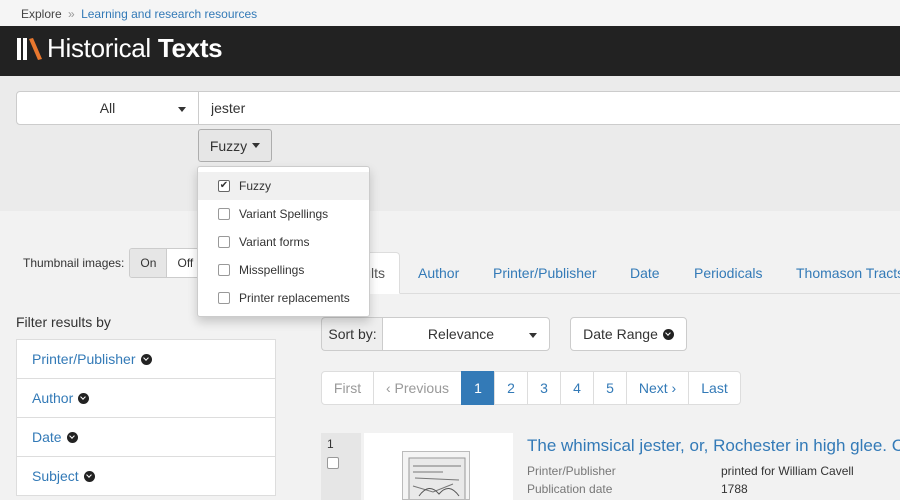 The width and height of the screenshot is (900, 500). I want to click on thumbnail-toggle-group: Thumbnail images: On Off, so click(114, 263).